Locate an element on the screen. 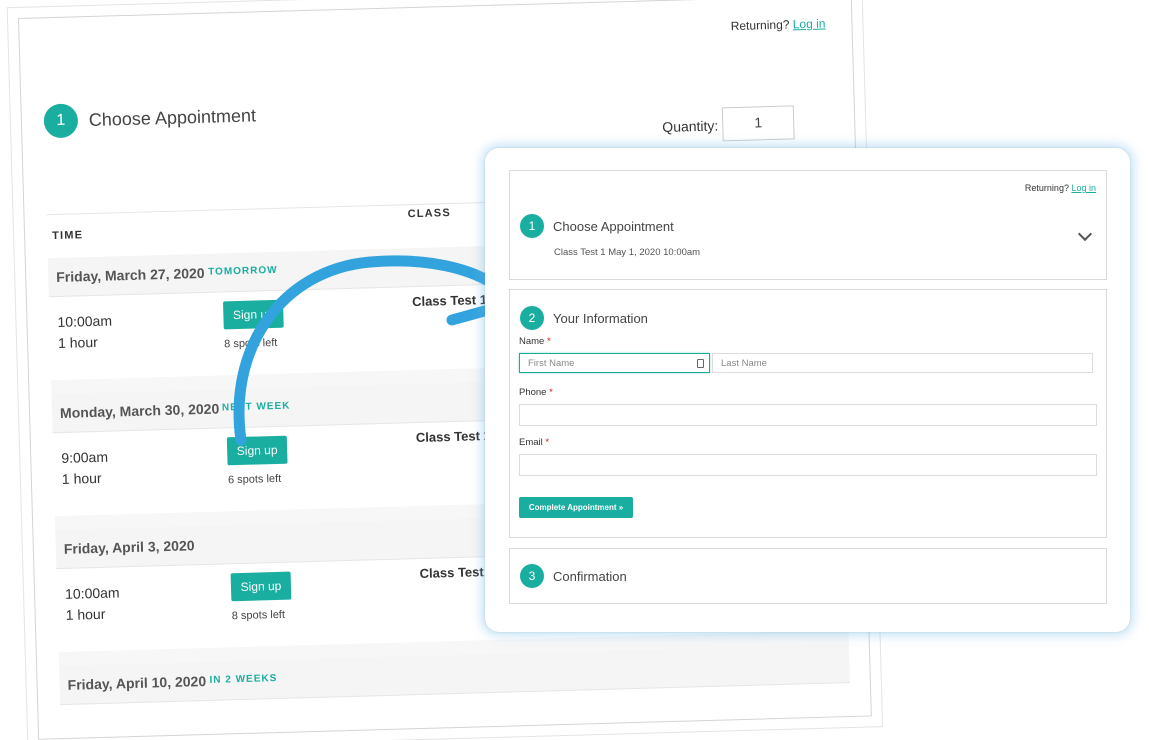  step-confirmation: 3 Confirmation is located at coordinates (573, 576).